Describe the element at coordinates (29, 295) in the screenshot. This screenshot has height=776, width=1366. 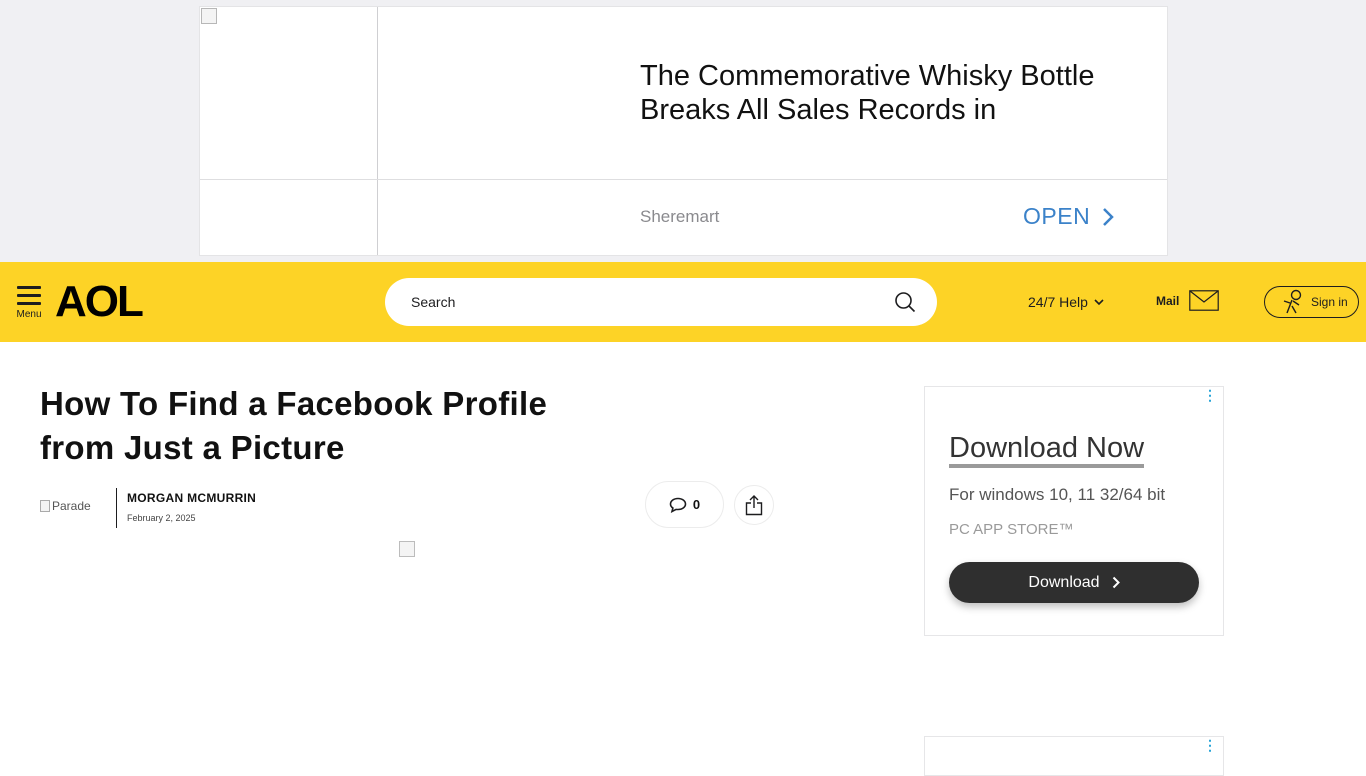
I see `menu-icon` at that location.